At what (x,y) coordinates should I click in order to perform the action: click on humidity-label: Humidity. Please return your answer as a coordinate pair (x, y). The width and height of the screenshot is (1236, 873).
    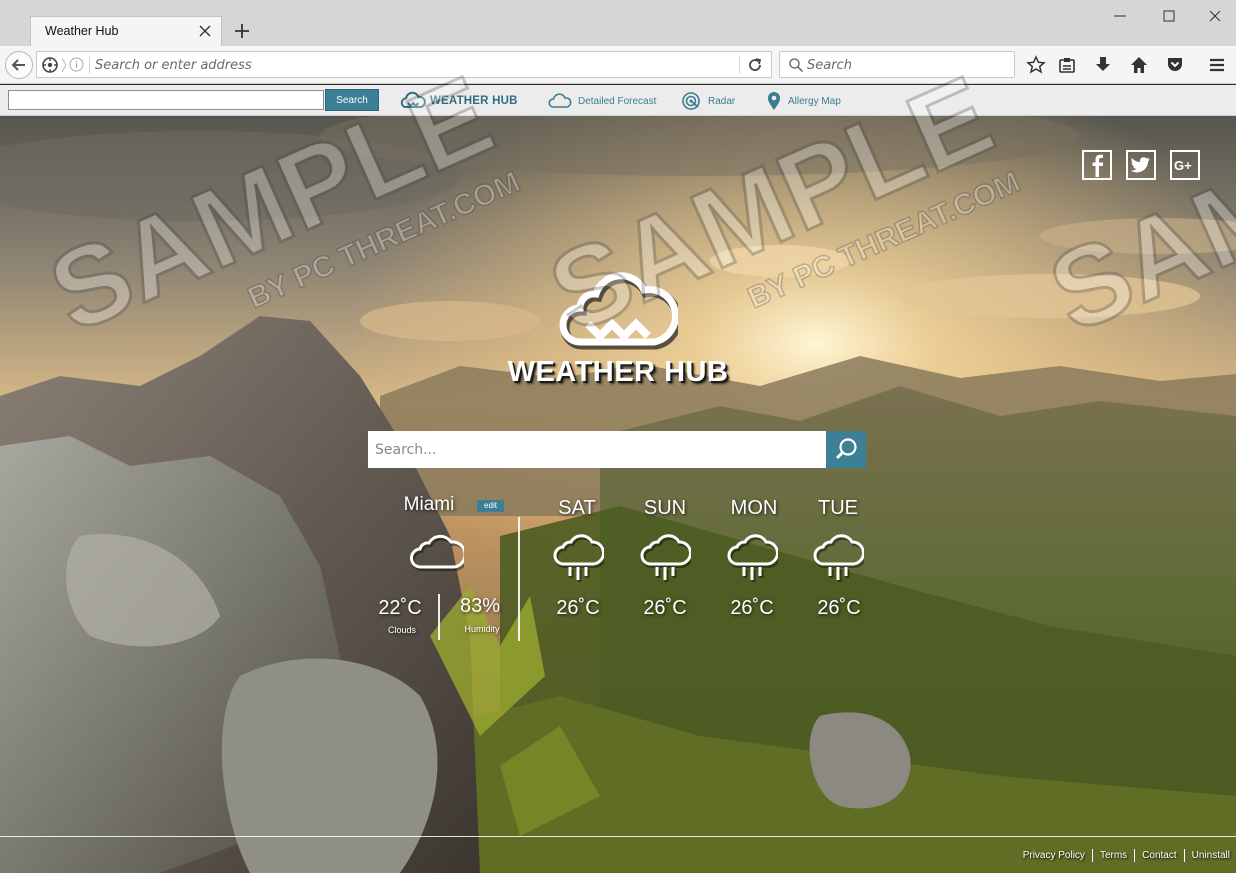
    Looking at the image, I should click on (482, 629).